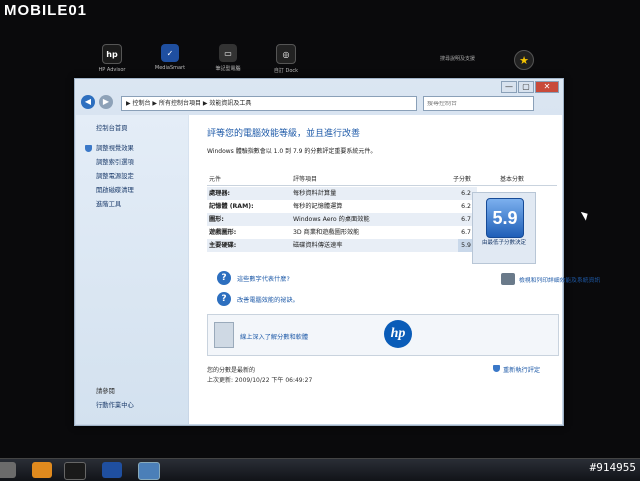 The height and width of the screenshot is (481, 640). I want to click on base-score-badge: 5.9, so click(505, 218).